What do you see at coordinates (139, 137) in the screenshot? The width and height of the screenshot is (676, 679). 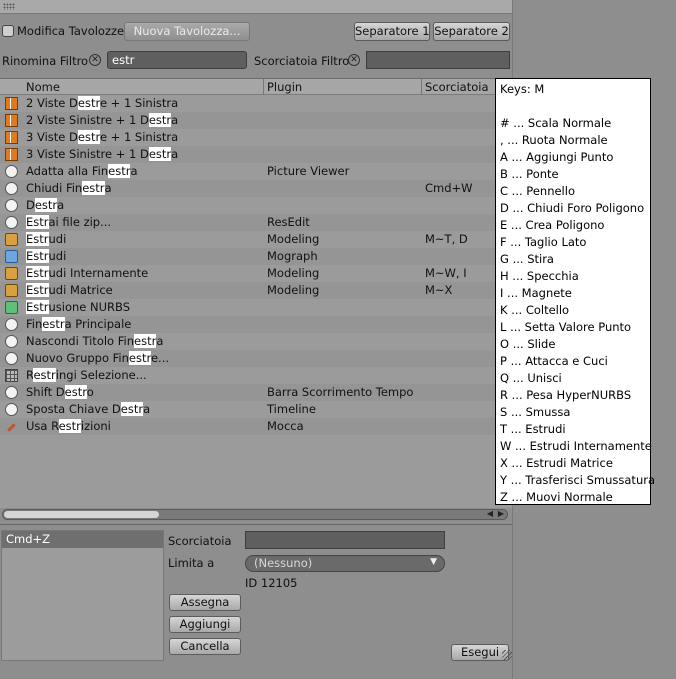 I see `command-name-part: e + 1 Sinistra` at bounding box center [139, 137].